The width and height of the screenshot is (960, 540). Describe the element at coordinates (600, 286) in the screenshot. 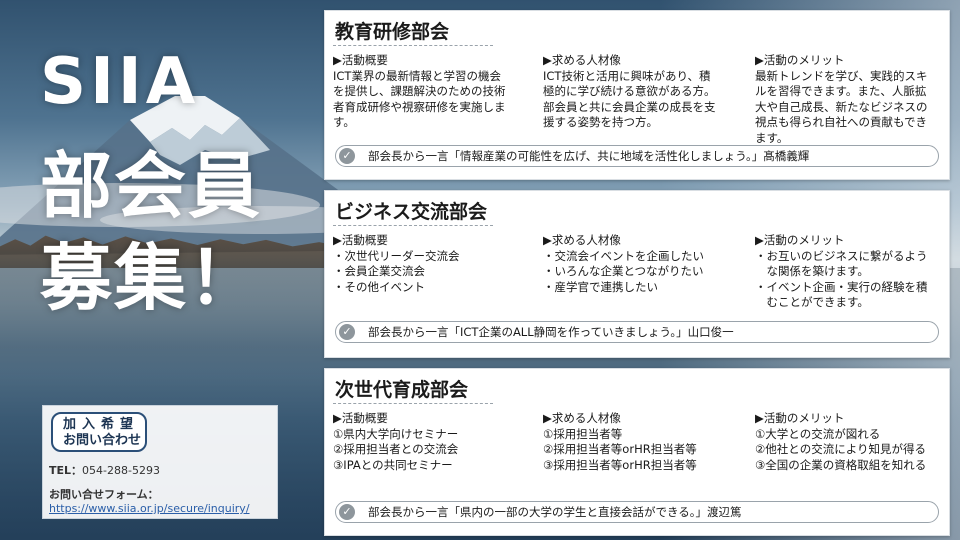

I see `column-line: ・産学官で連携したい` at that location.